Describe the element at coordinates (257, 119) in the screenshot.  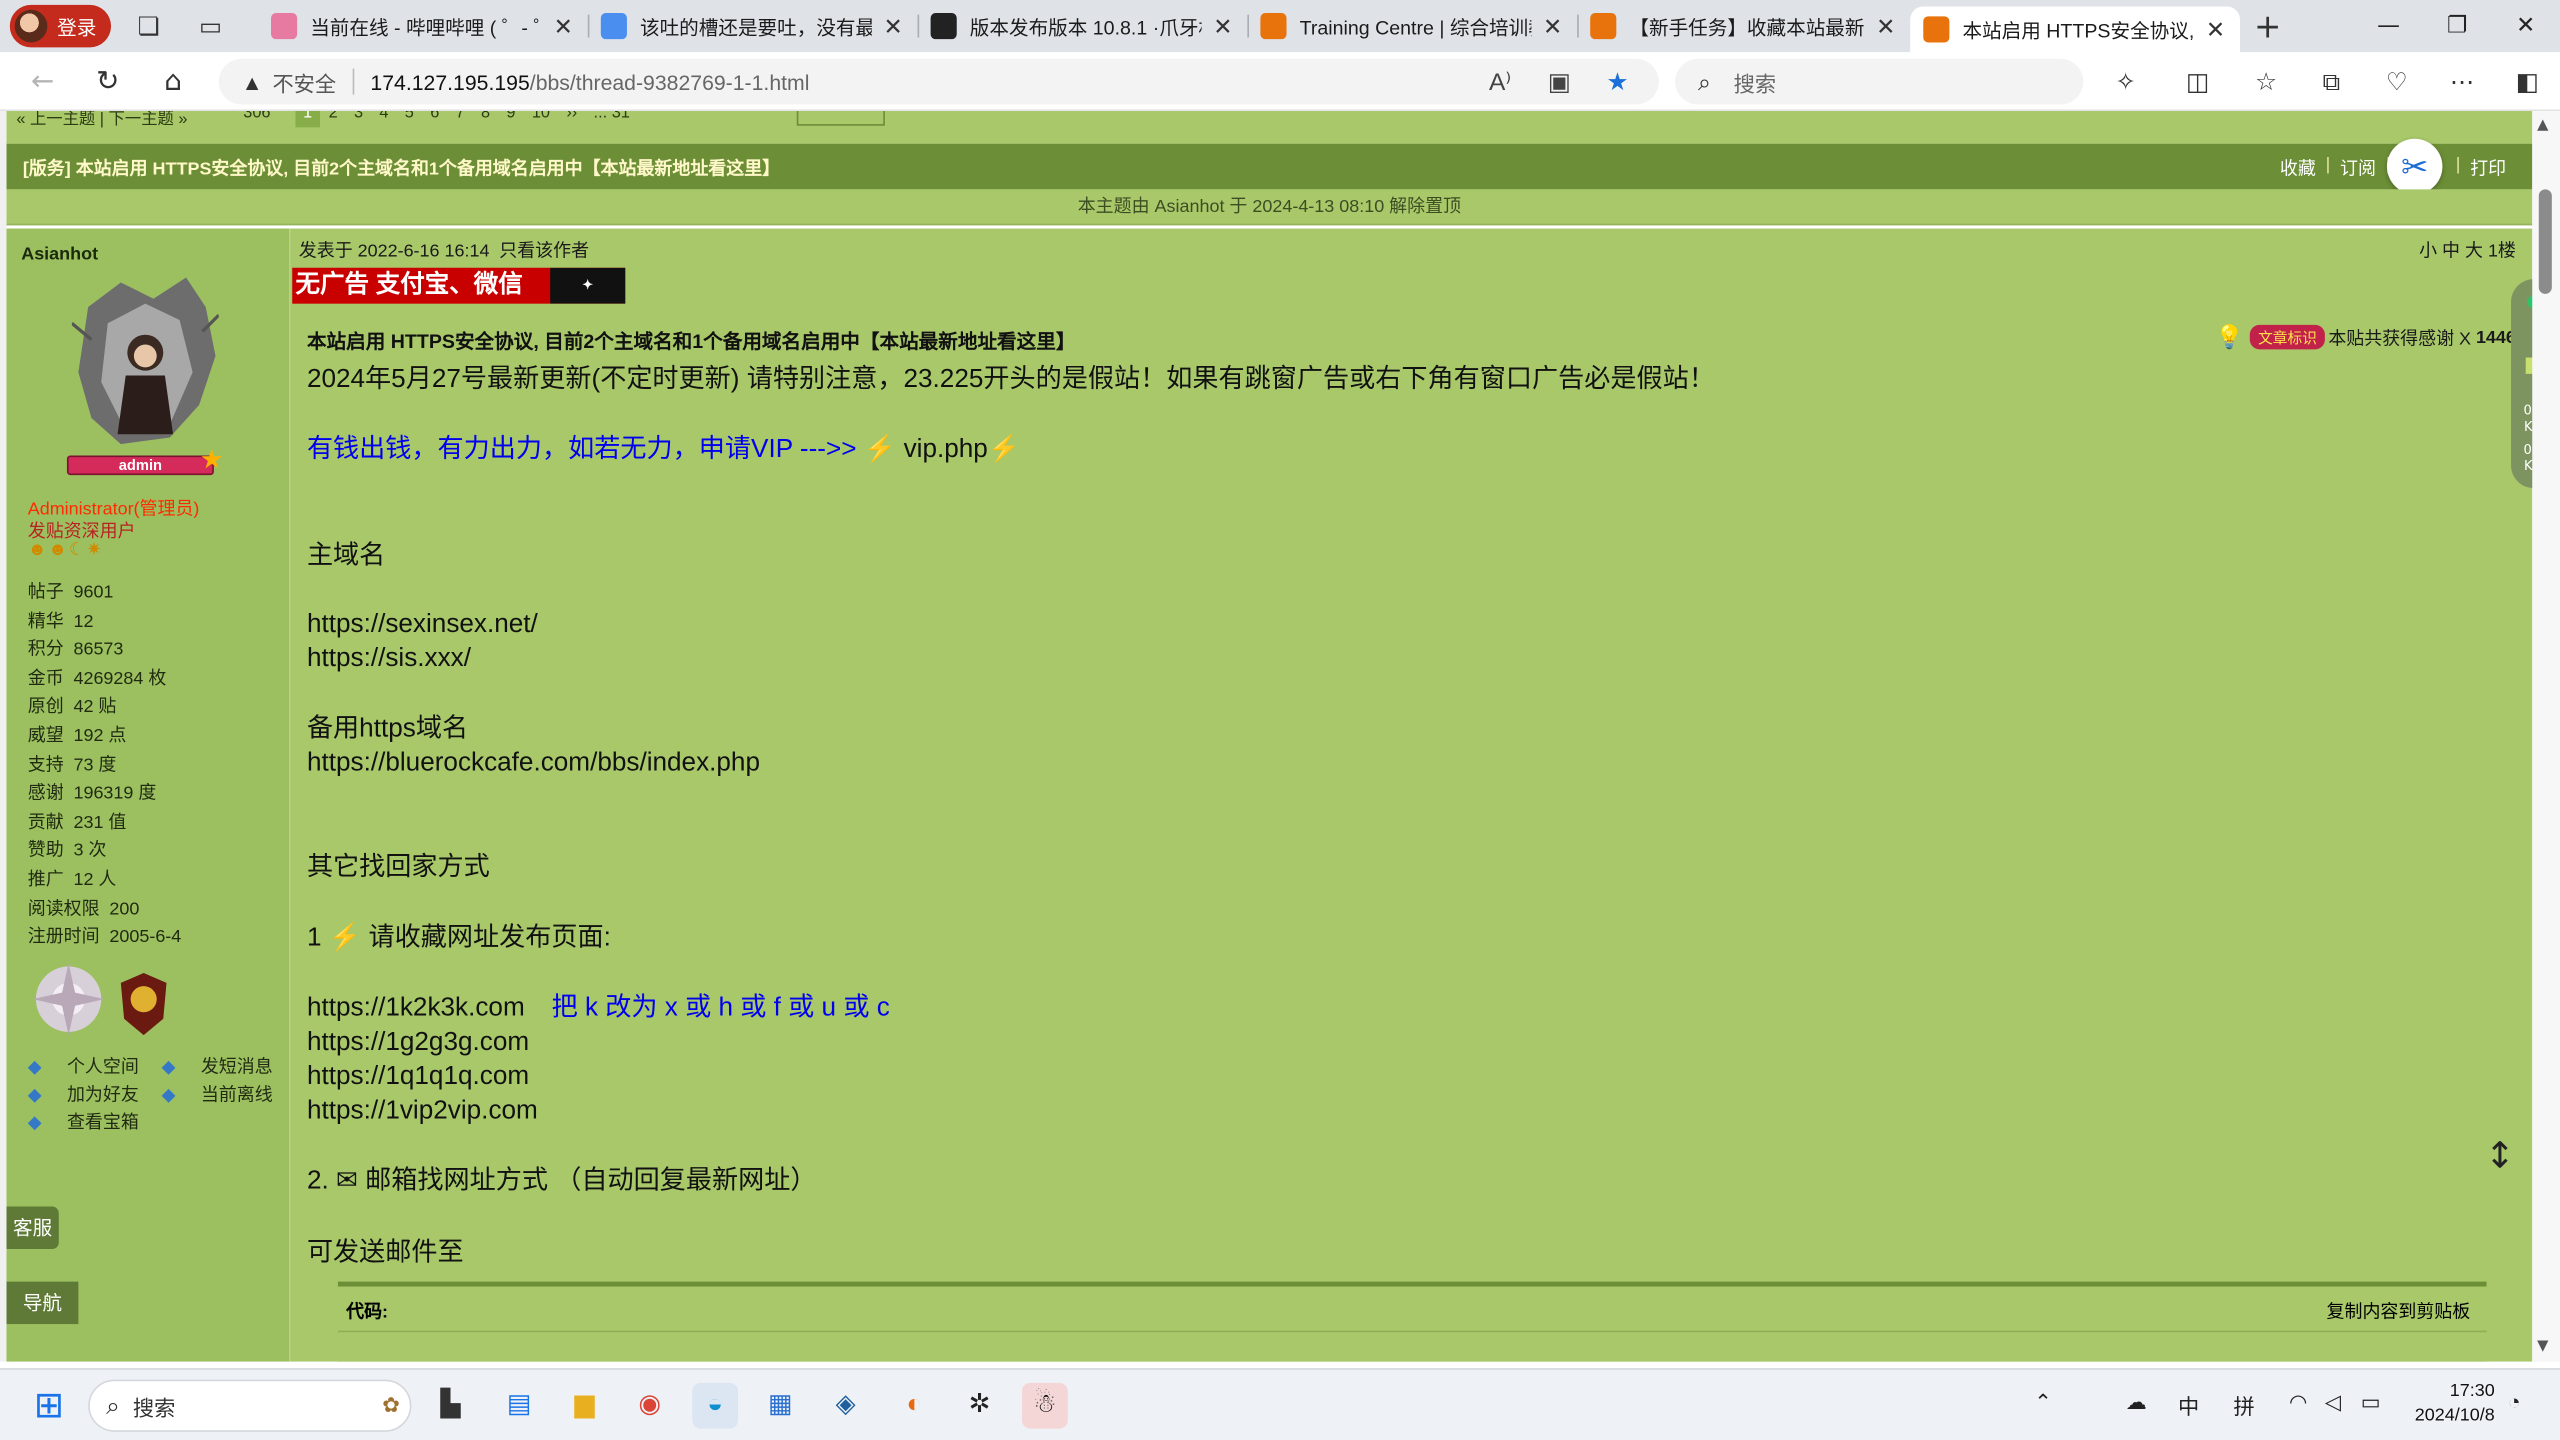
I see `page-link: 306` at that location.